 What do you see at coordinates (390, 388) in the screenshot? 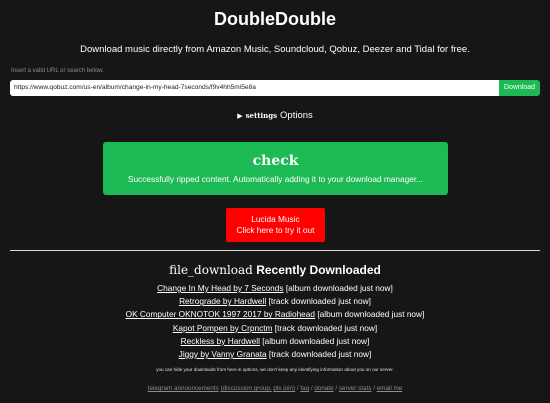
I see `email-link: email me` at bounding box center [390, 388].